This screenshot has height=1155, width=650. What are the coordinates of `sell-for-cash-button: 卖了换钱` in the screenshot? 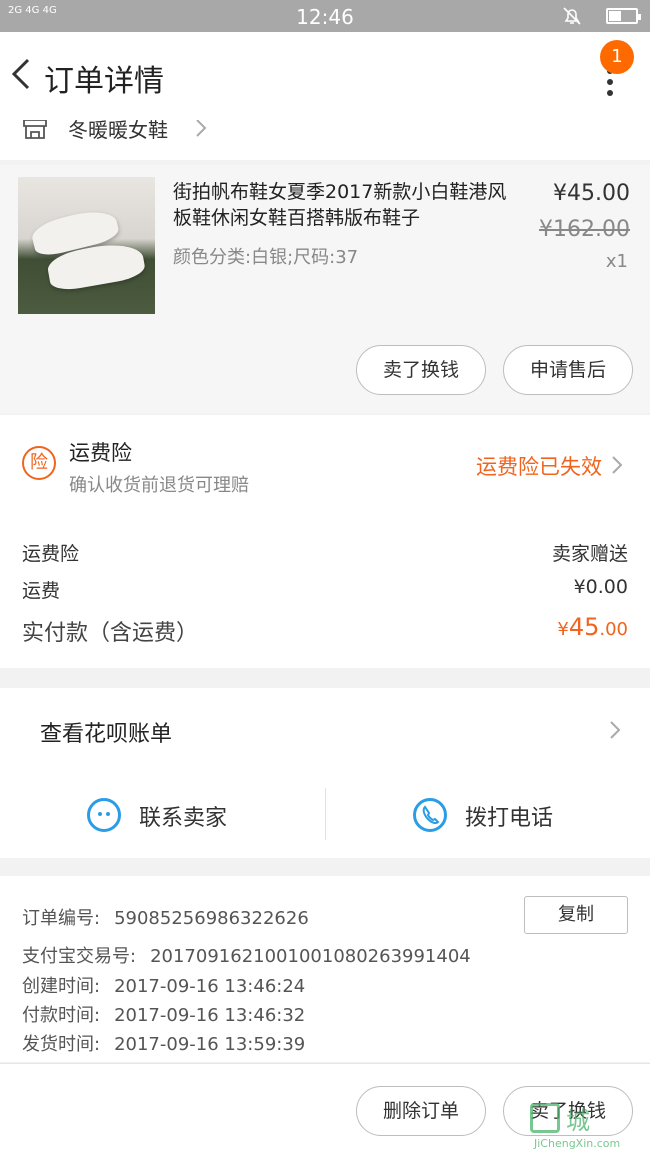 It's located at (421, 370).